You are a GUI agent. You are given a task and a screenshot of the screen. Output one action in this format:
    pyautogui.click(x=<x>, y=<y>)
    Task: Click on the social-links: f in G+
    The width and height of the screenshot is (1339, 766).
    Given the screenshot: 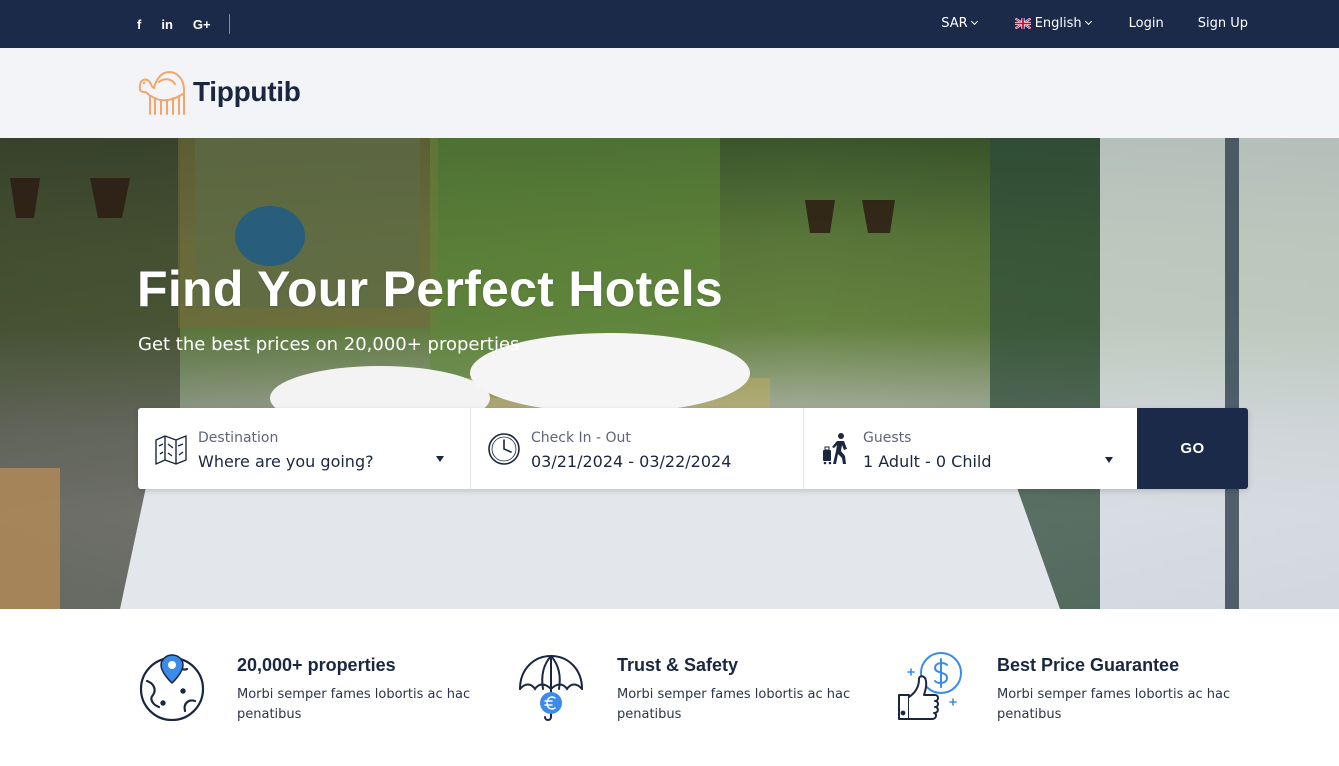 What is the action you would take?
    pyautogui.click(x=183, y=24)
    